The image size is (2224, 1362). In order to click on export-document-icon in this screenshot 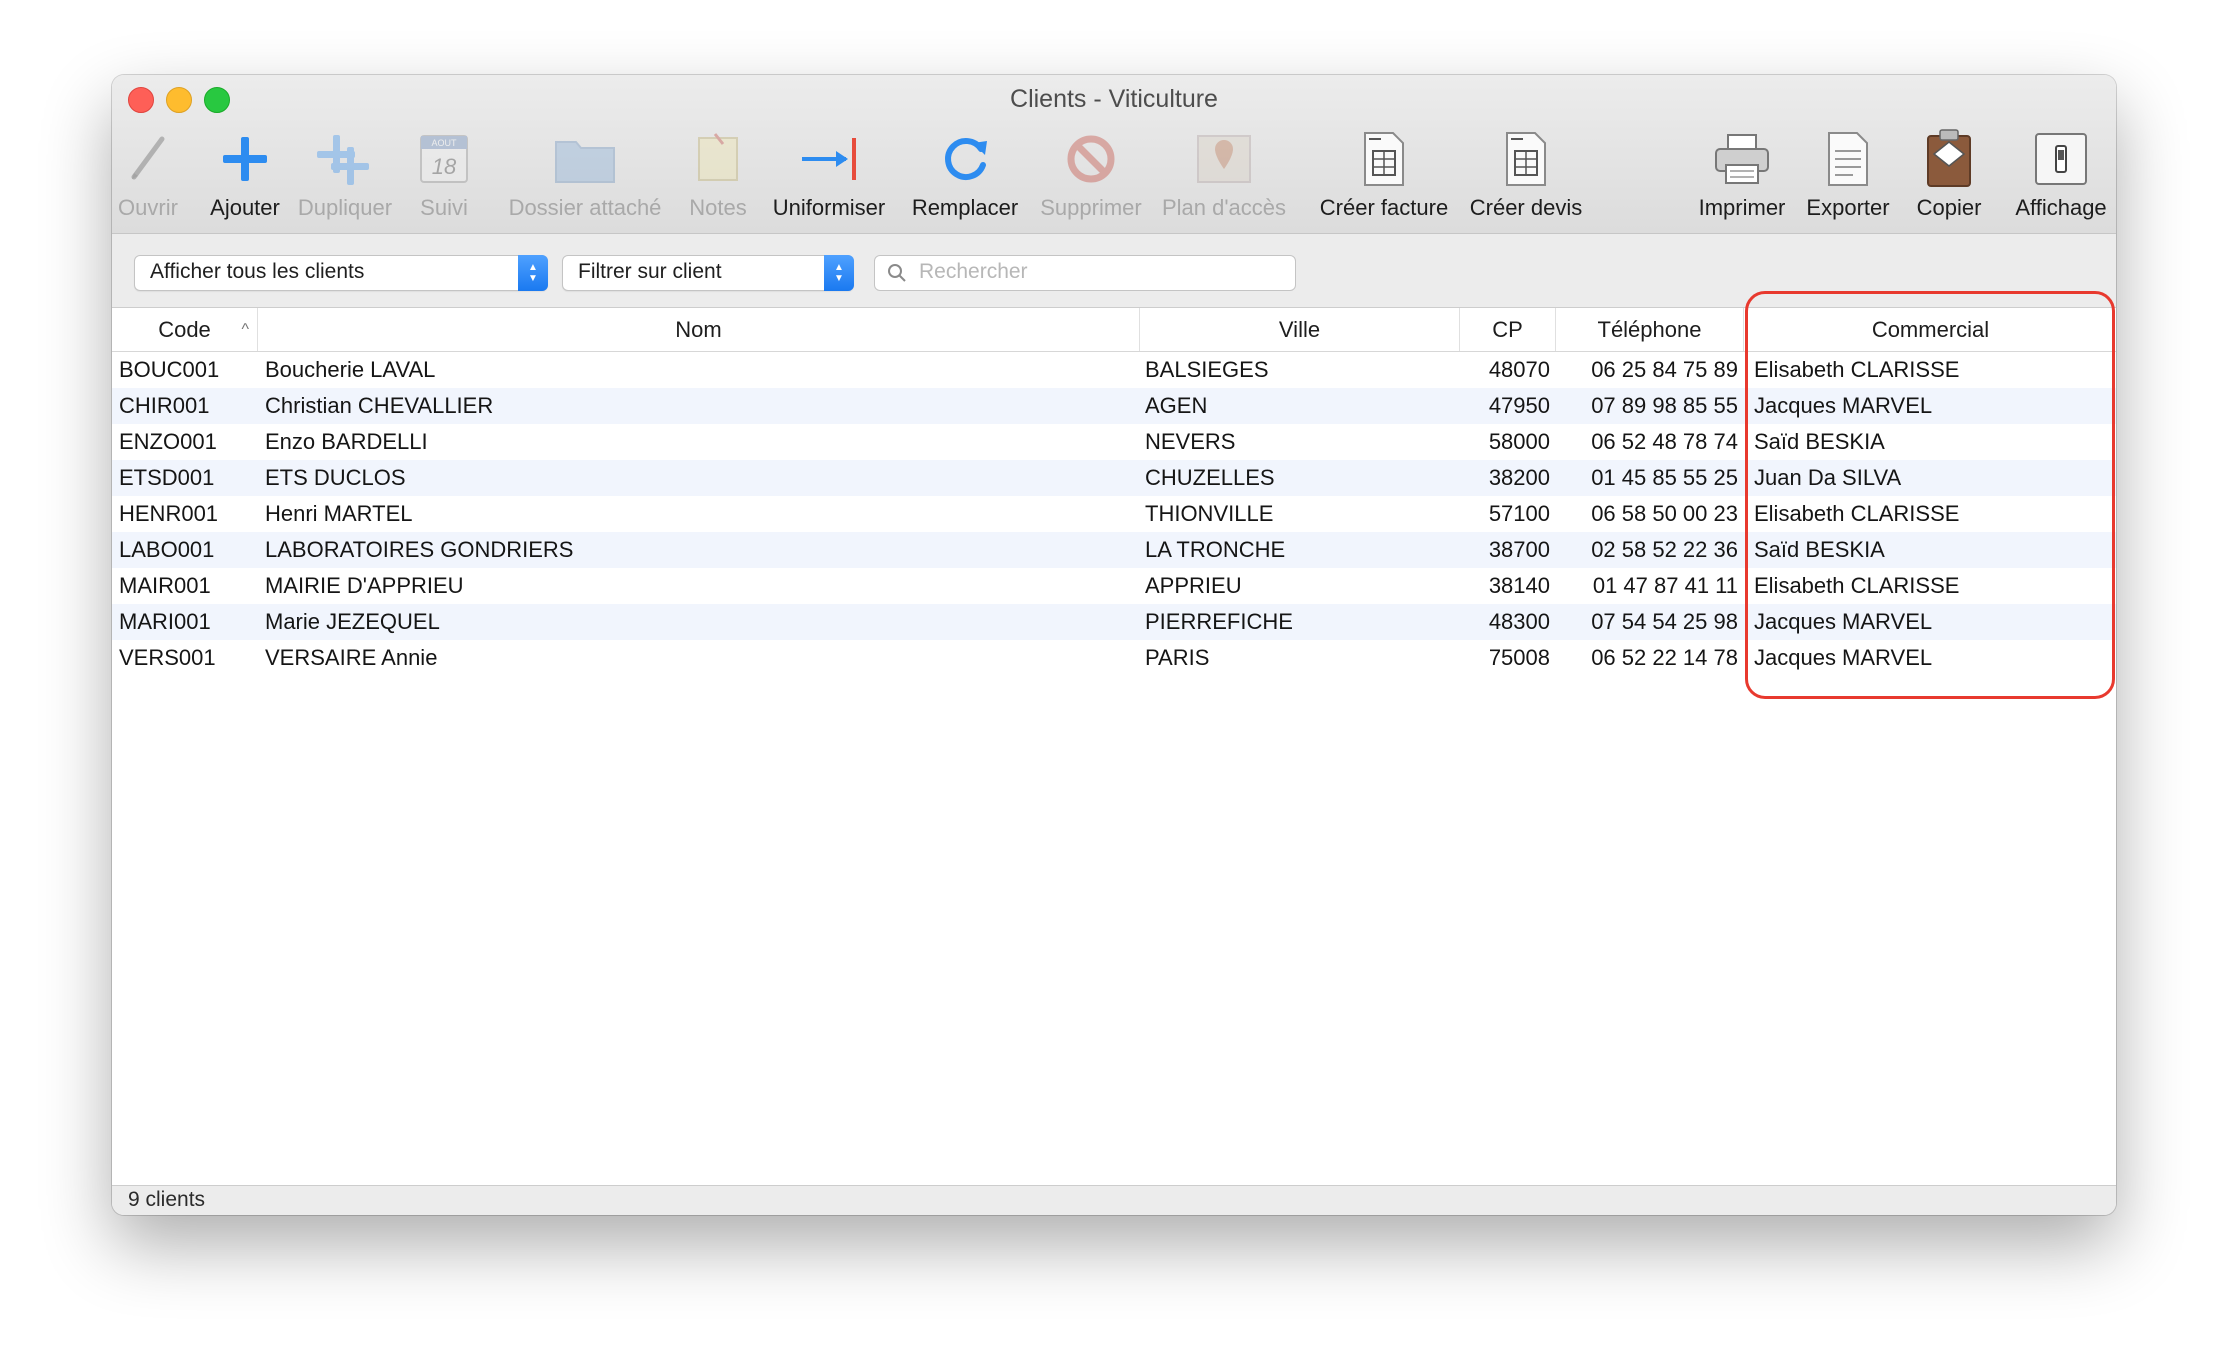, I will do `click(1848, 159)`.